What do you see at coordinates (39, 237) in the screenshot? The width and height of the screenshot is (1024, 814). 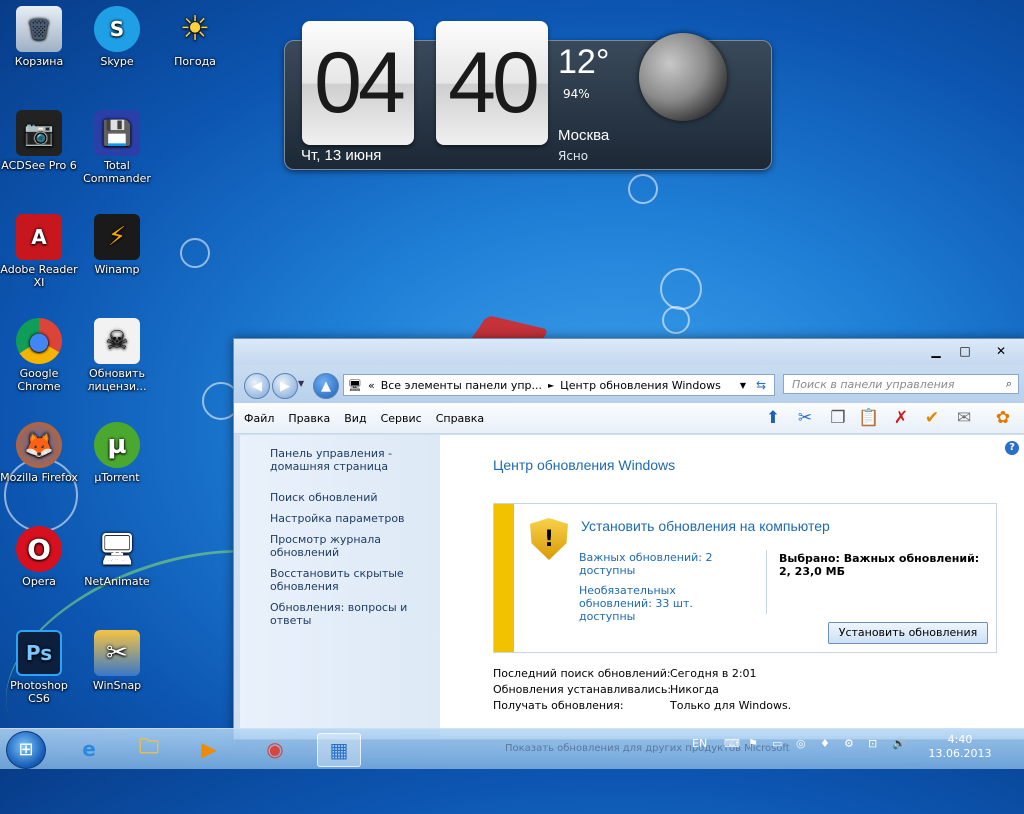 I see `adobe-reader-icon: A` at bounding box center [39, 237].